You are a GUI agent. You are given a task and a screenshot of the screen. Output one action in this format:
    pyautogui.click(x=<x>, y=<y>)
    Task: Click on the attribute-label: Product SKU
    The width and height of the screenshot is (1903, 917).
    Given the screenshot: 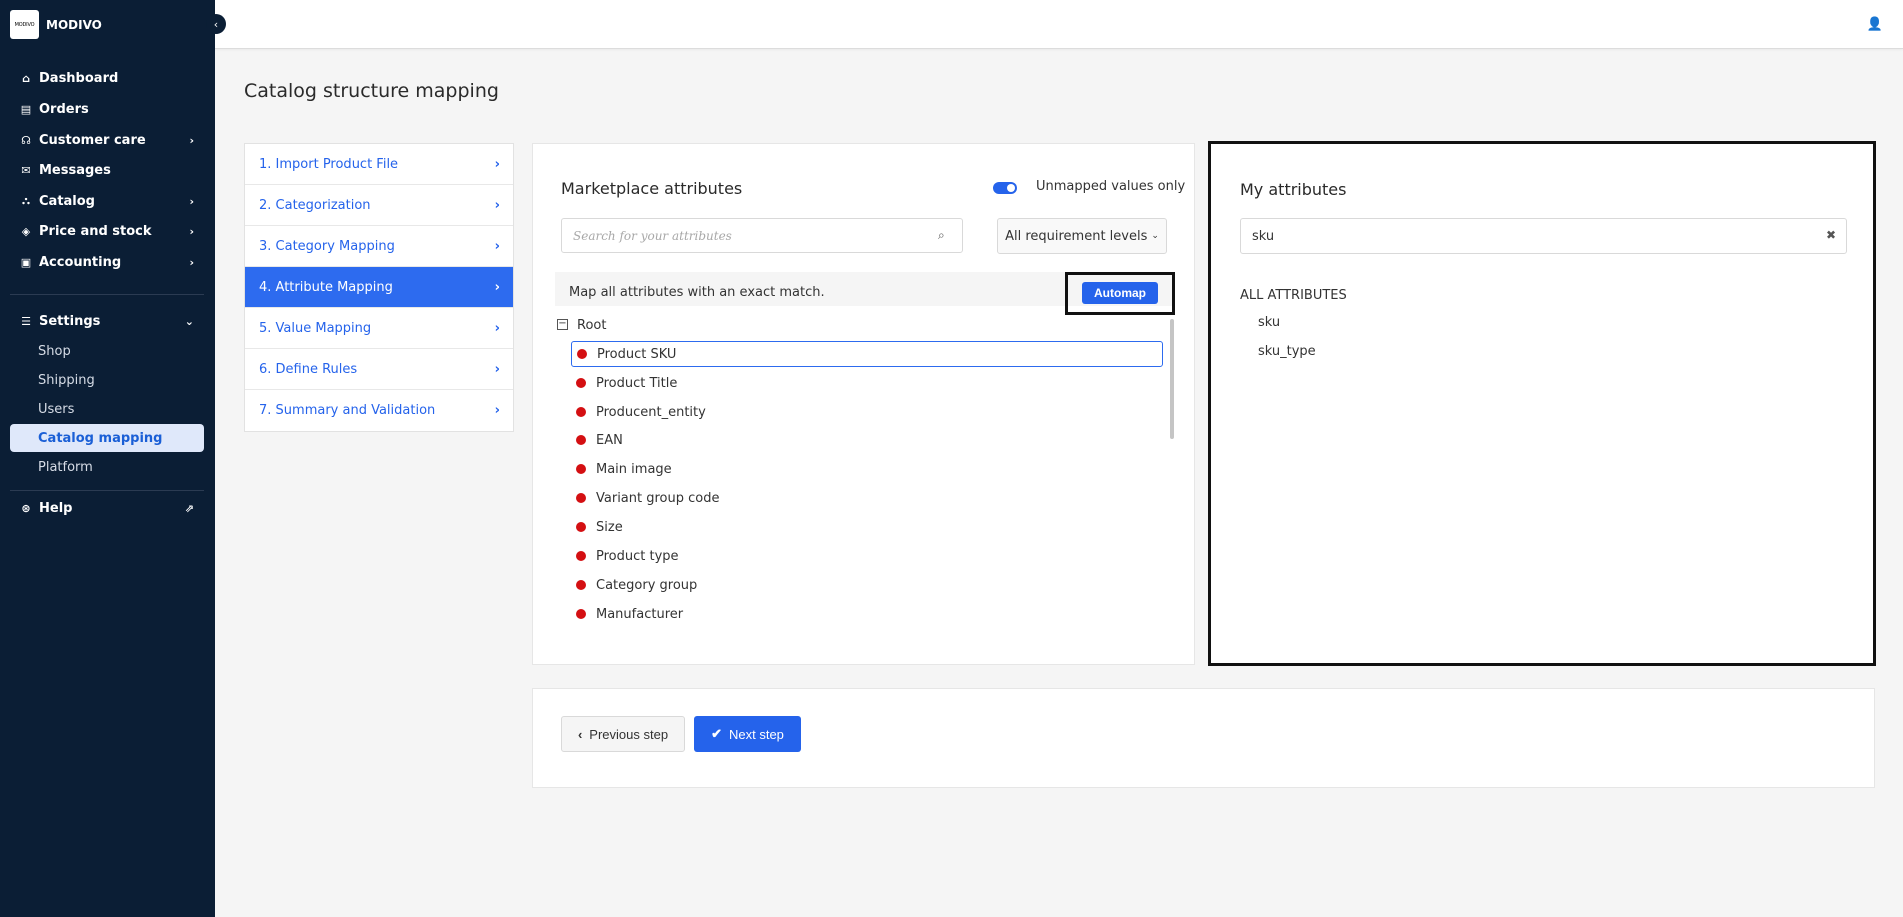 What is the action you would take?
    pyautogui.click(x=637, y=354)
    